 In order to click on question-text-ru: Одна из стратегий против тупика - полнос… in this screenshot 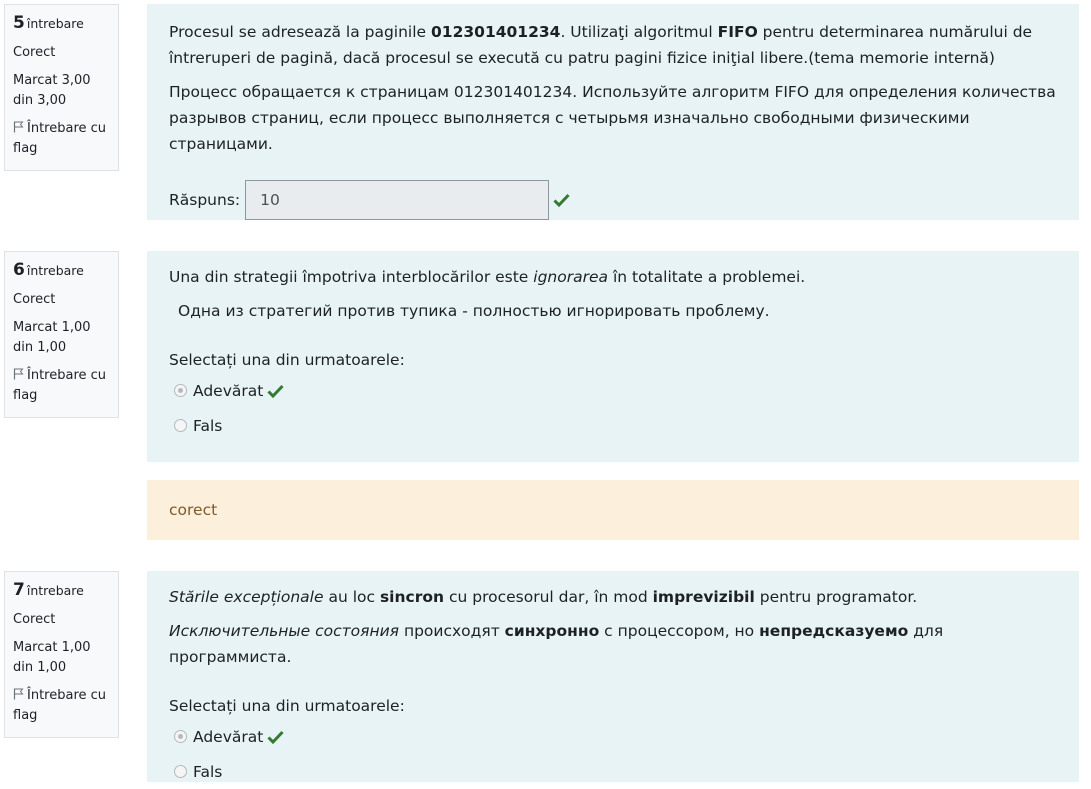, I will do `click(474, 311)`.